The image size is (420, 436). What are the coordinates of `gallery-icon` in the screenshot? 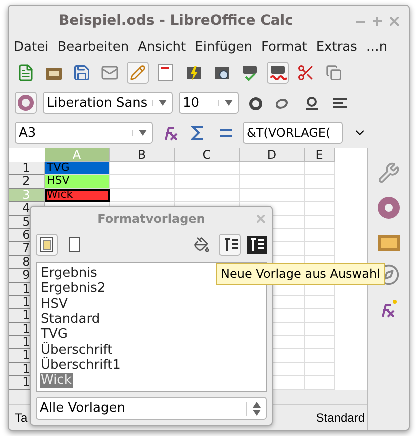 It's located at (388, 242).